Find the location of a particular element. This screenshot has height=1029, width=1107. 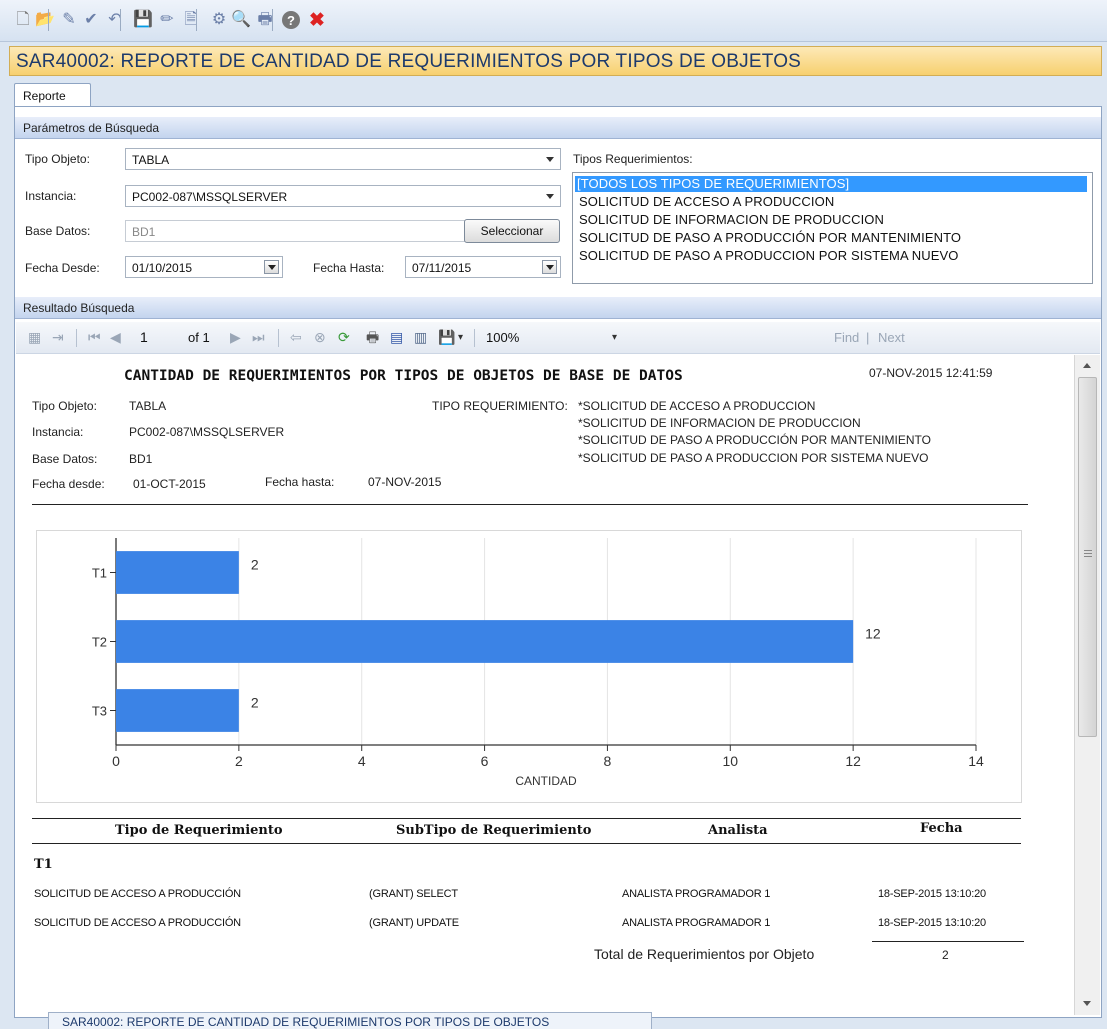

x-tick-label: 8 is located at coordinates (608, 761).